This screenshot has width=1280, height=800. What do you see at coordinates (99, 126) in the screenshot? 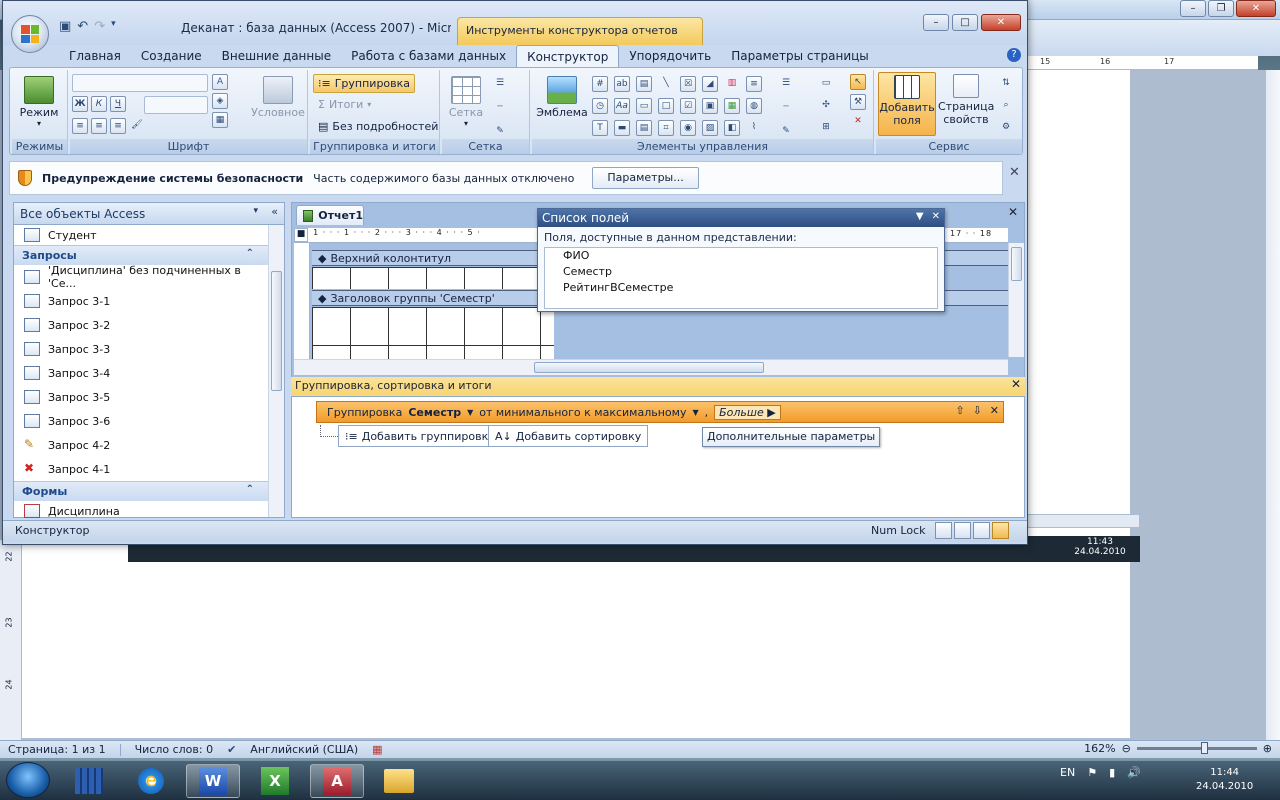
I see `align-center-icon: ≡` at bounding box center [99, 126].